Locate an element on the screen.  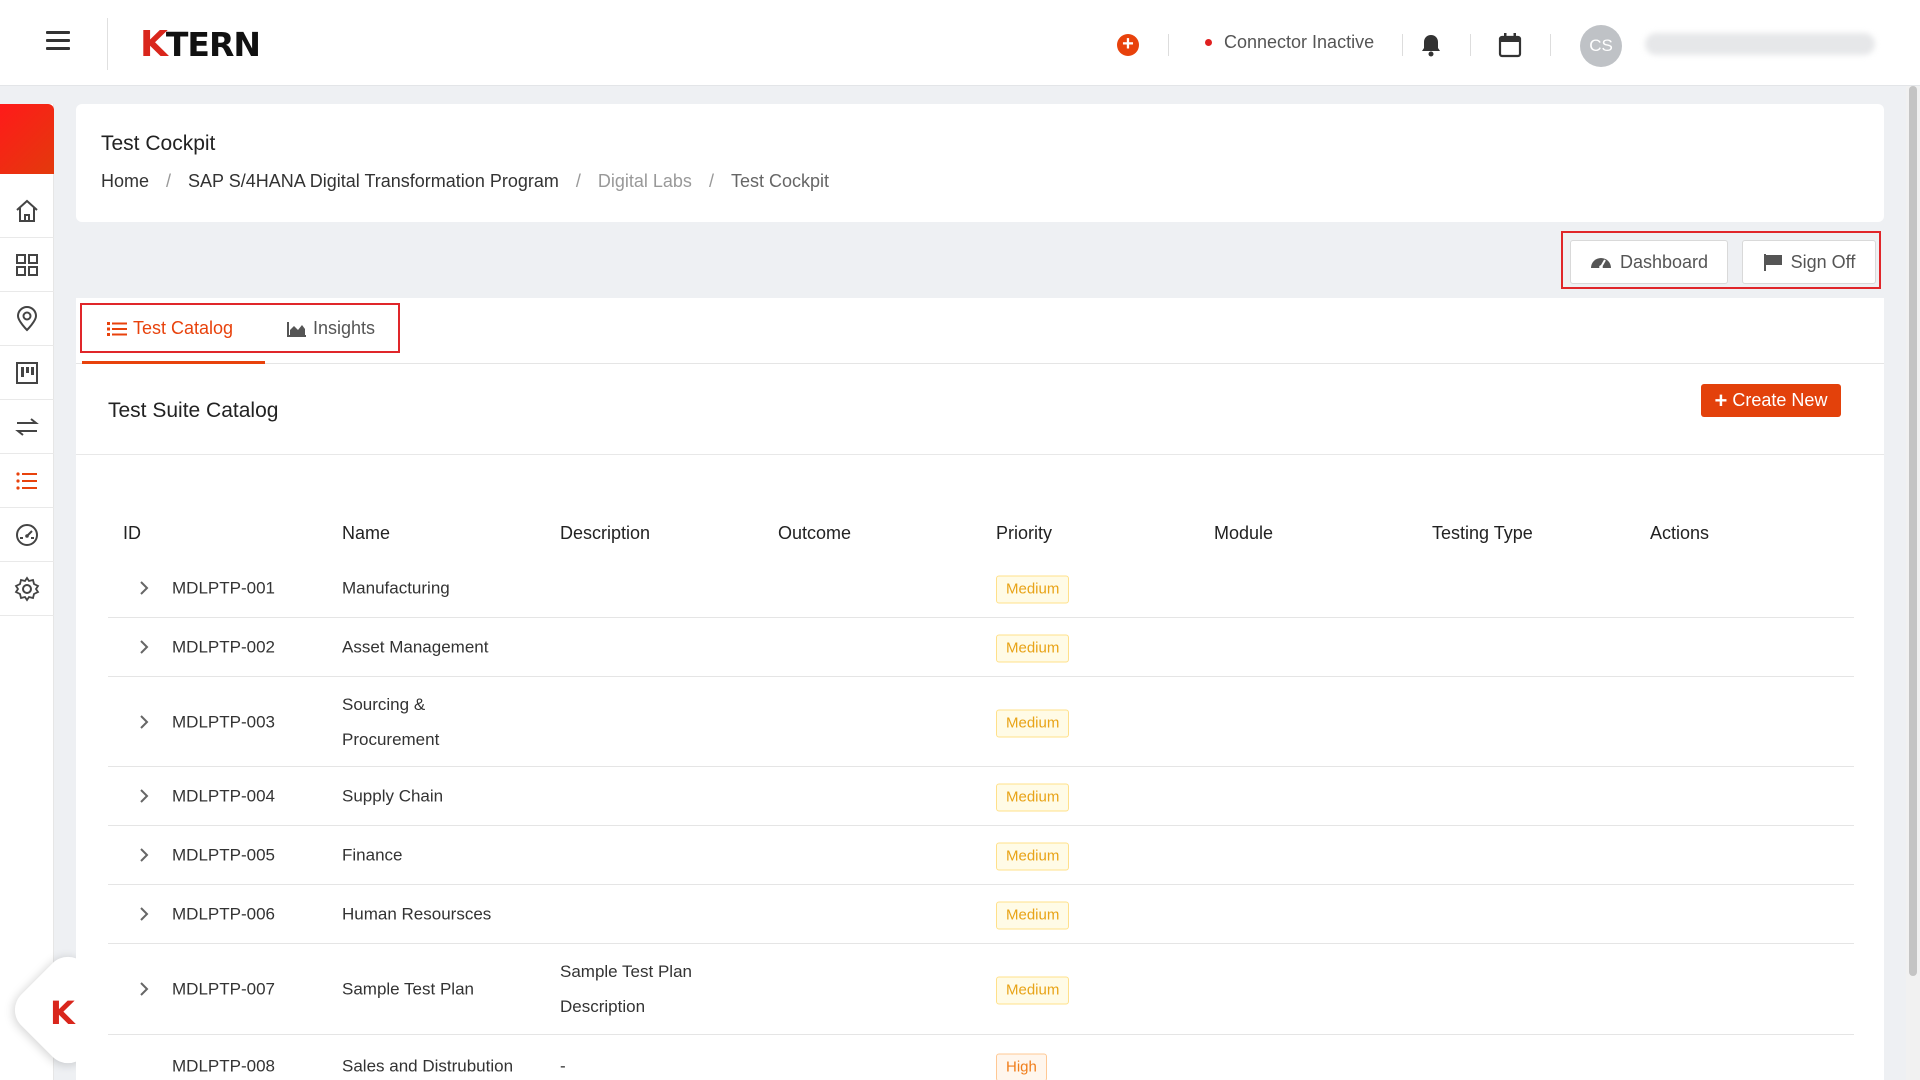
breadcrumb-home: Home is located at coordinates (125, 181).